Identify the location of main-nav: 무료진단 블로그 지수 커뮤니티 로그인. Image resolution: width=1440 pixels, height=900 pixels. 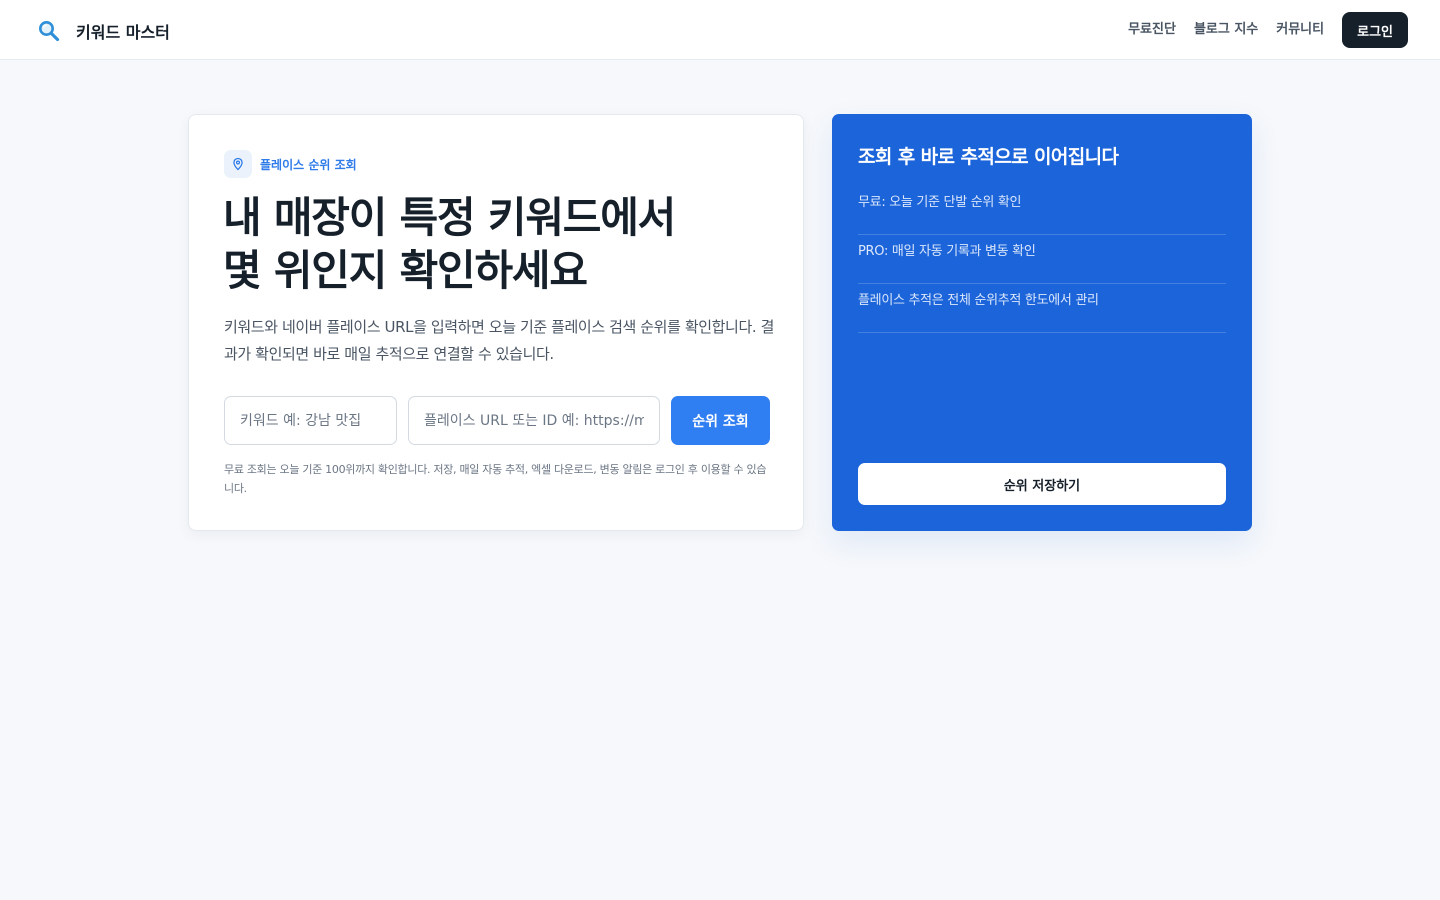
(1268, 30).